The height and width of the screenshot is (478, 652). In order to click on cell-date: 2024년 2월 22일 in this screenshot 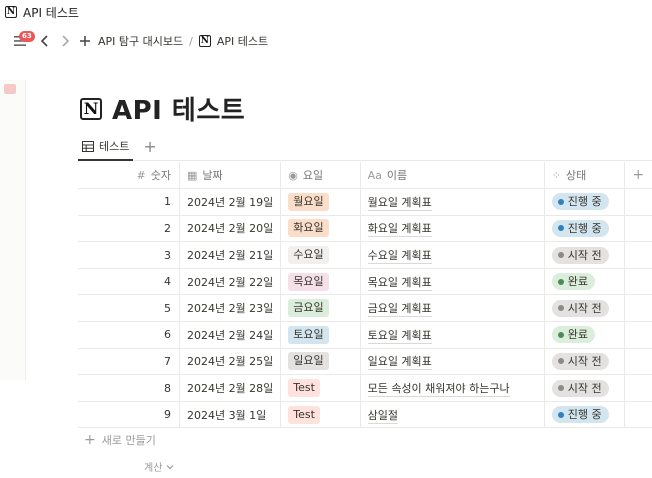, I will do `click(230, 282)`.